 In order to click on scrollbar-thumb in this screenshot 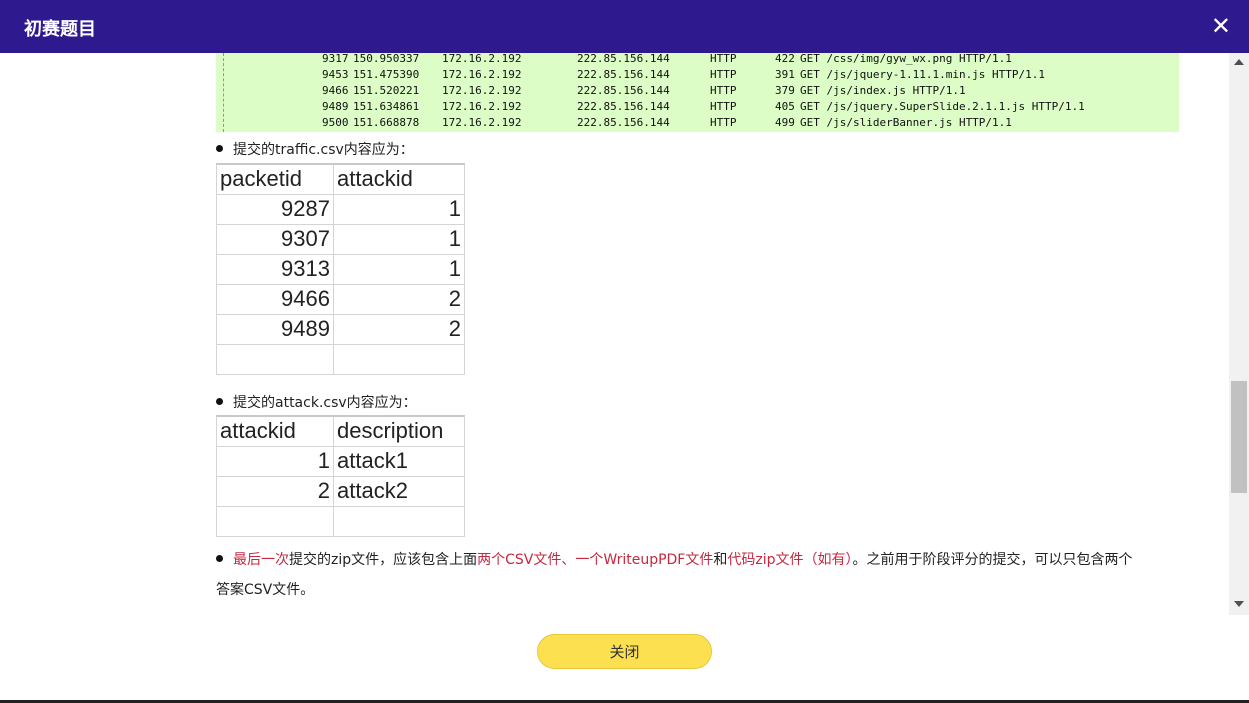, I will do `click(1239, 437)`.